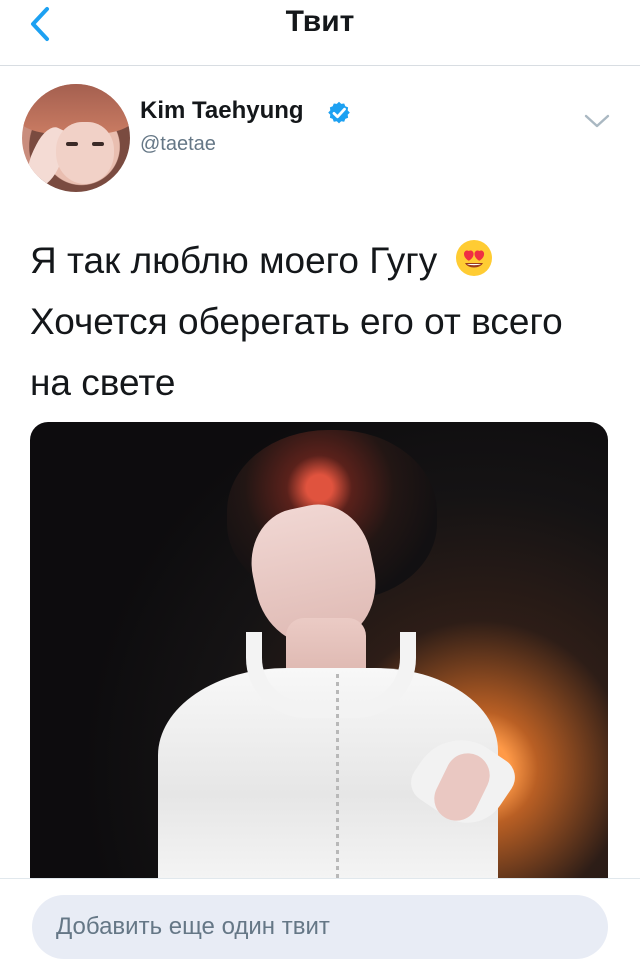 The height and width of the screenshot is (968, 640). Describe the element at coordinates (331, 675) in the screenshot. I see `photo-jacket-collar` at that location.